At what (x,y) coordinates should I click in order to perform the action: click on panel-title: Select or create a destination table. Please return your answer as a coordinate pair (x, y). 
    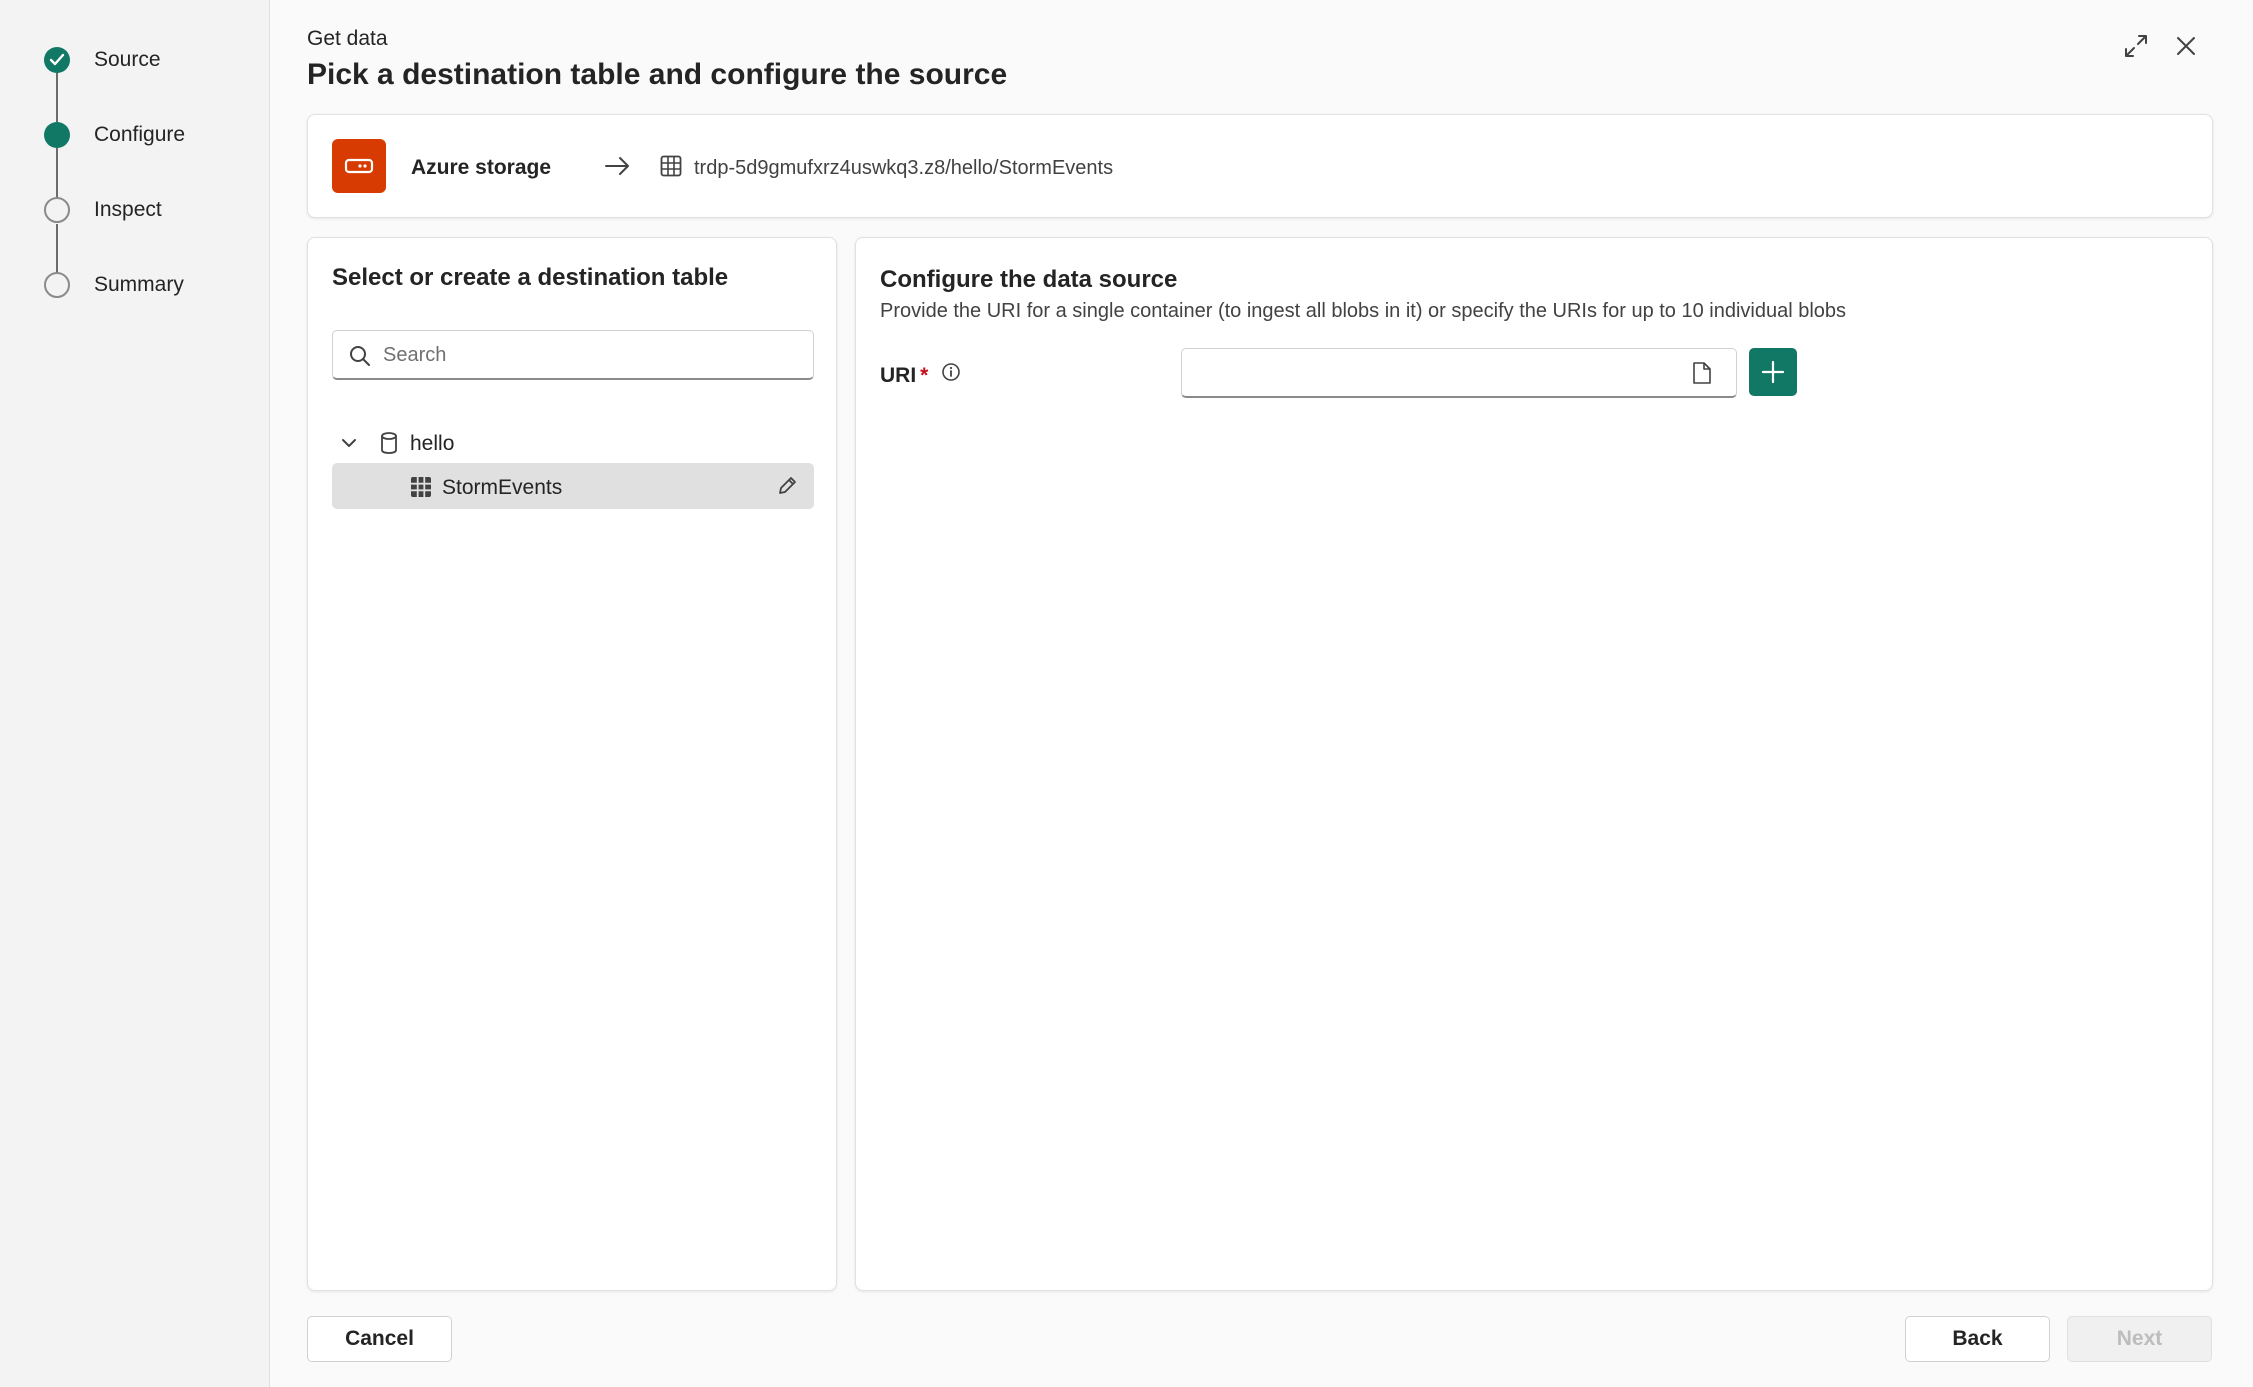
    Looking at the image, I should click on (530, 277).